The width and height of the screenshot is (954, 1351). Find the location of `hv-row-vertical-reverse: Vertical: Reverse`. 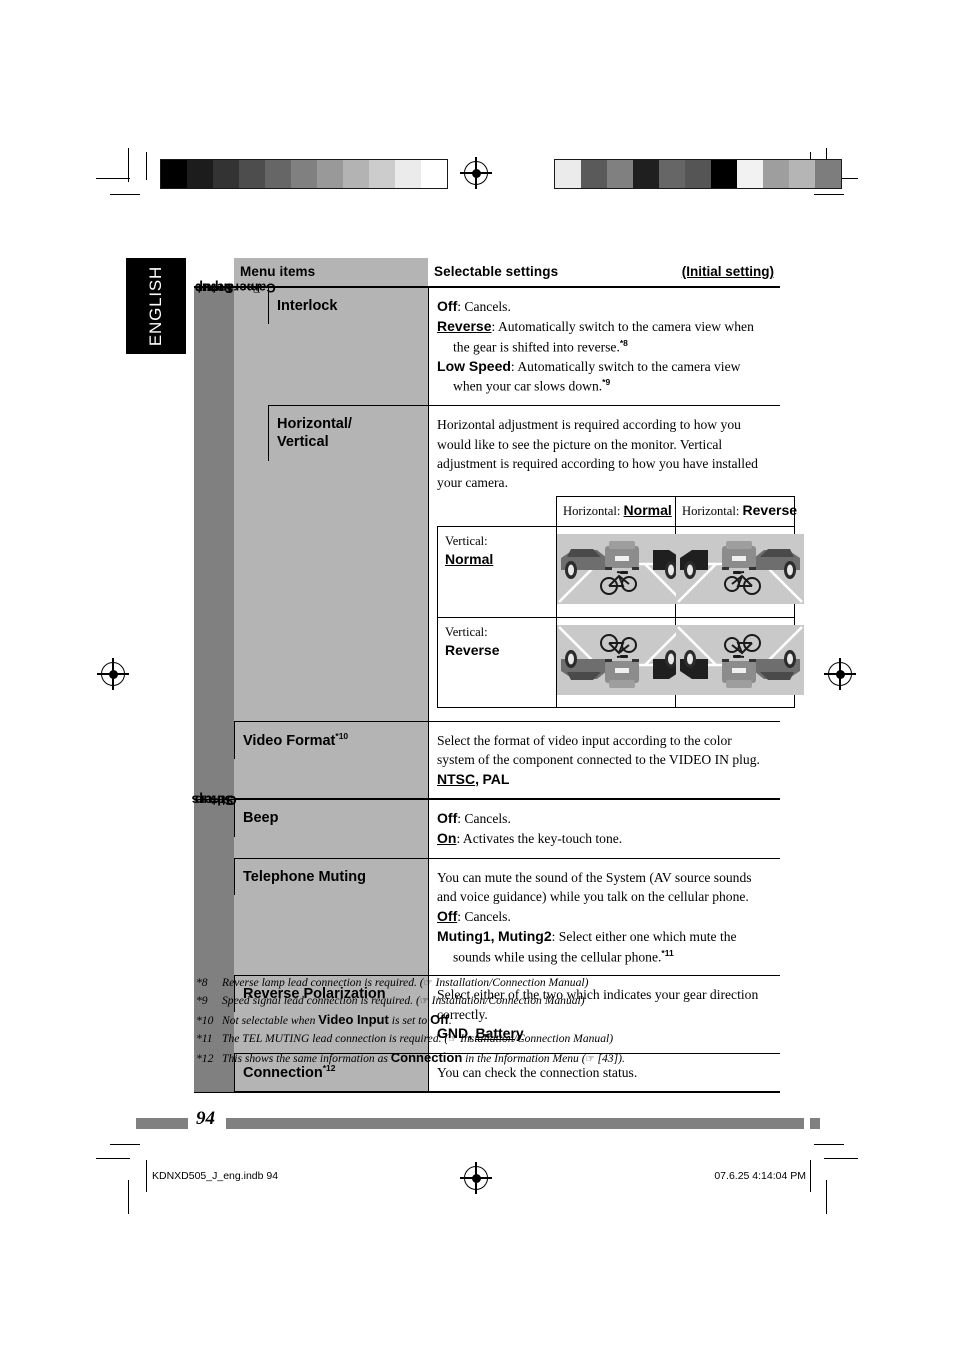

hv-row-vertical-reverse: Vertical: Reverse is located at coordinates (621, 662).